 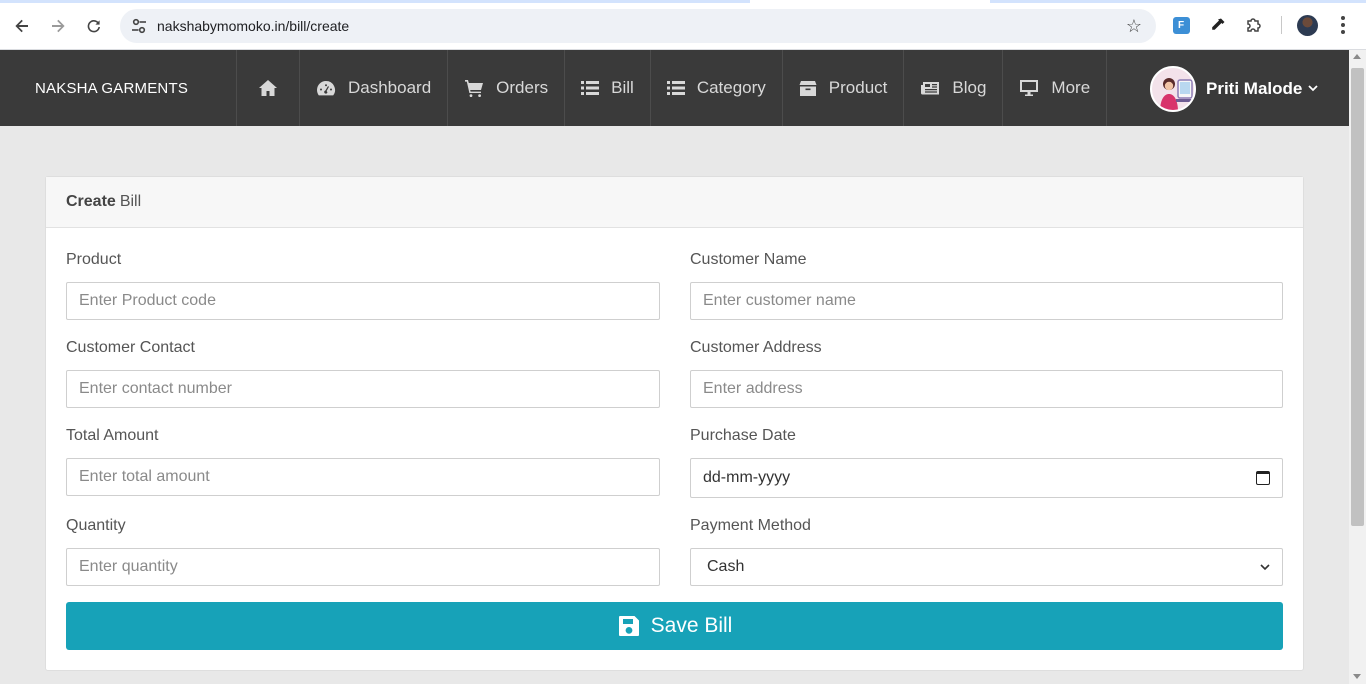 What do you see at coordinates (726, 566) in the screenshot?
I see `payment-method-value: Cash` at bounding box center [726, 566].